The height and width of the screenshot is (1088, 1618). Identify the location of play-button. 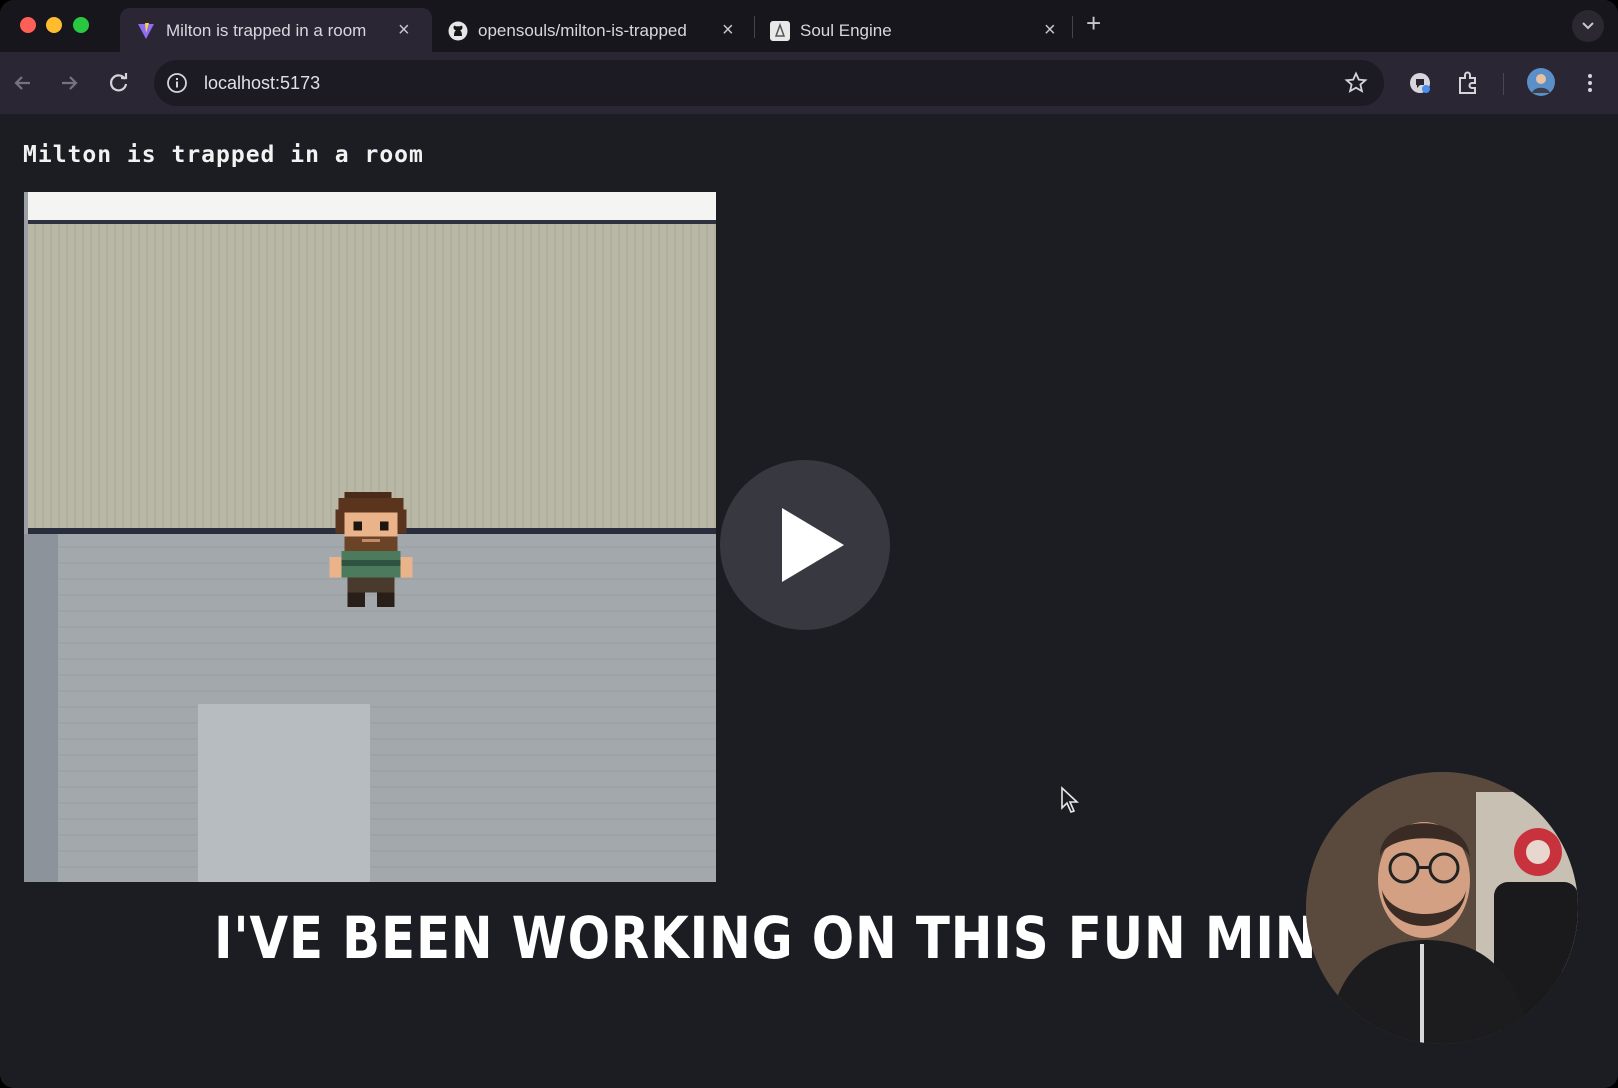
(805, 545).